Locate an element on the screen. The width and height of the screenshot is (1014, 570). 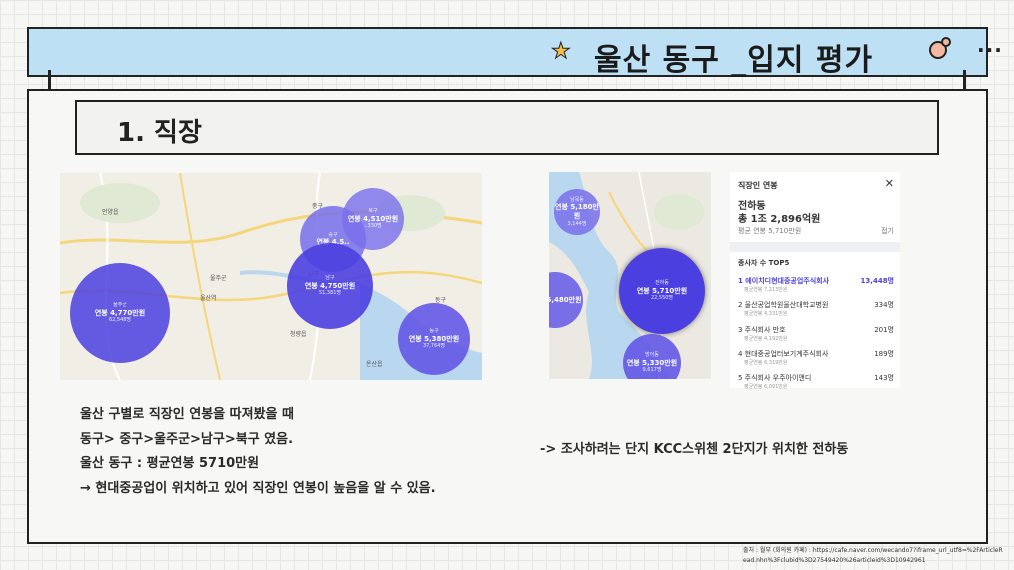
panel-divider is located at coordinates (815, 247).